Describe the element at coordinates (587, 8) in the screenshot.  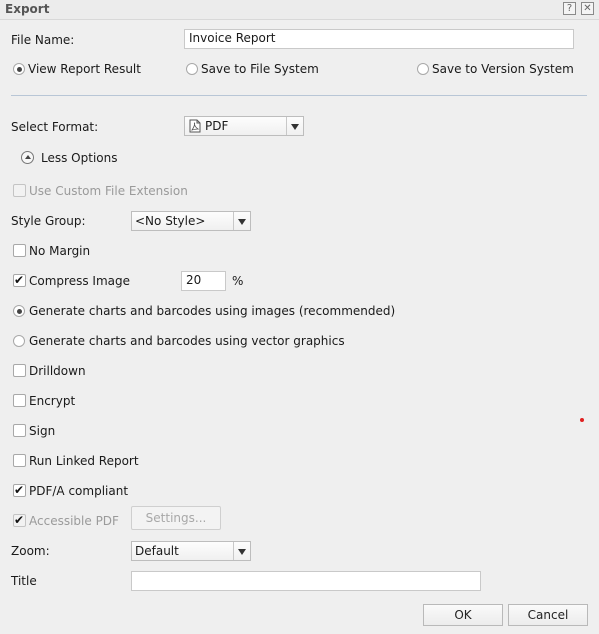
I see `close-icon: ✕` at that location.